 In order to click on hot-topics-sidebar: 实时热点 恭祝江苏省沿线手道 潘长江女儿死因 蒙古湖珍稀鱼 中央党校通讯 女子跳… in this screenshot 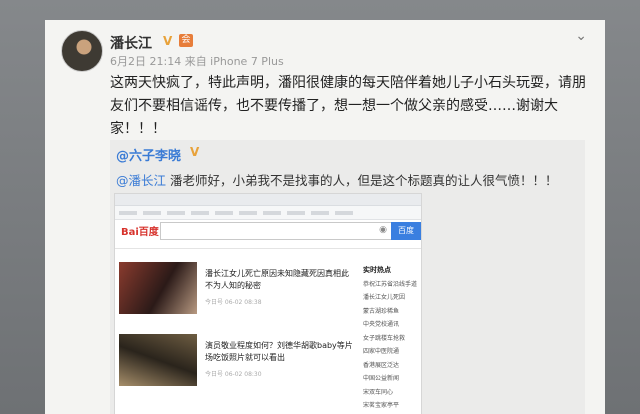, I will do `click(391, 338)`.